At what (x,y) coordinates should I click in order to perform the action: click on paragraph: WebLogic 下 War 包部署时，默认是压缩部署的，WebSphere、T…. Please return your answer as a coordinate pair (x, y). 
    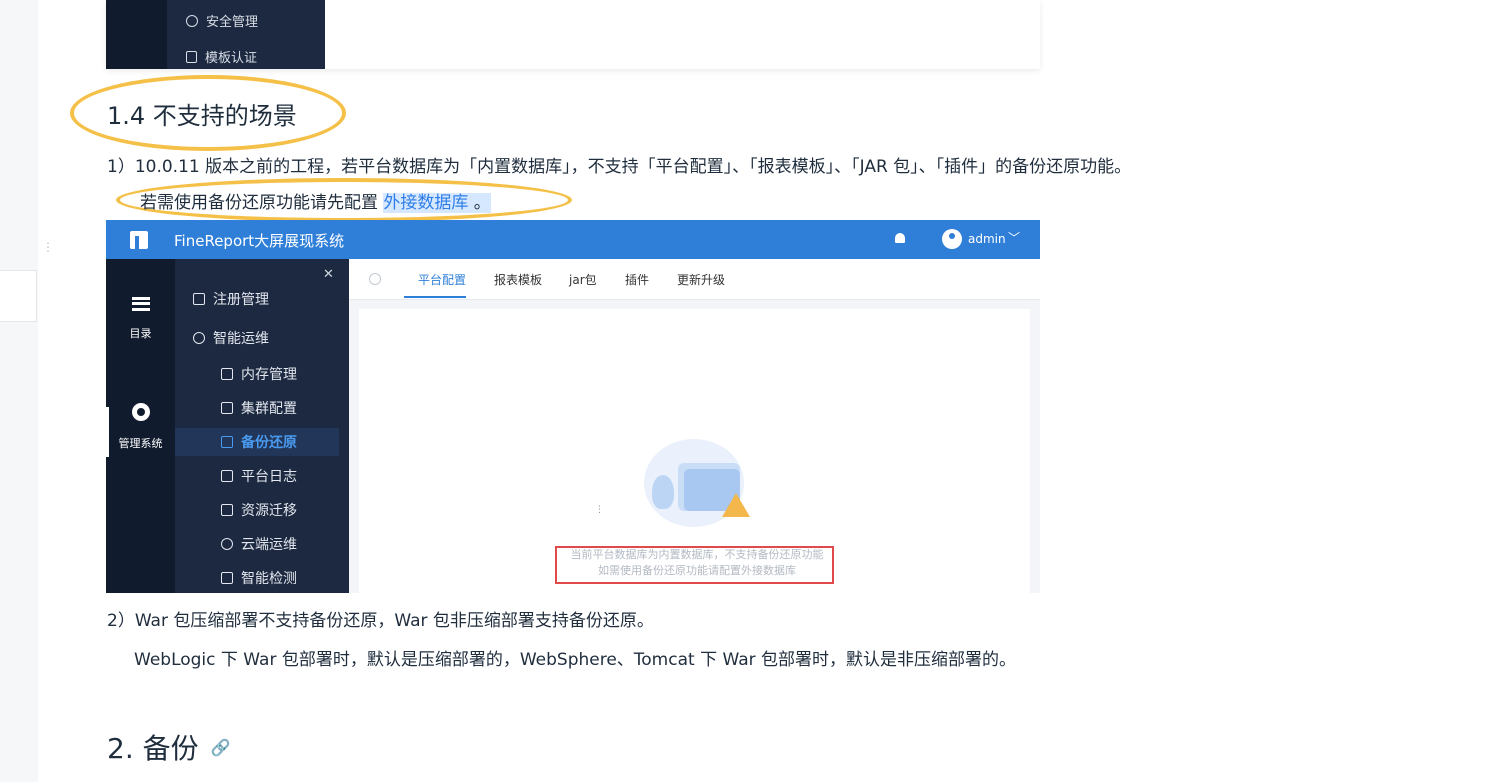
    Looking at the image, I should click on (575, 660).